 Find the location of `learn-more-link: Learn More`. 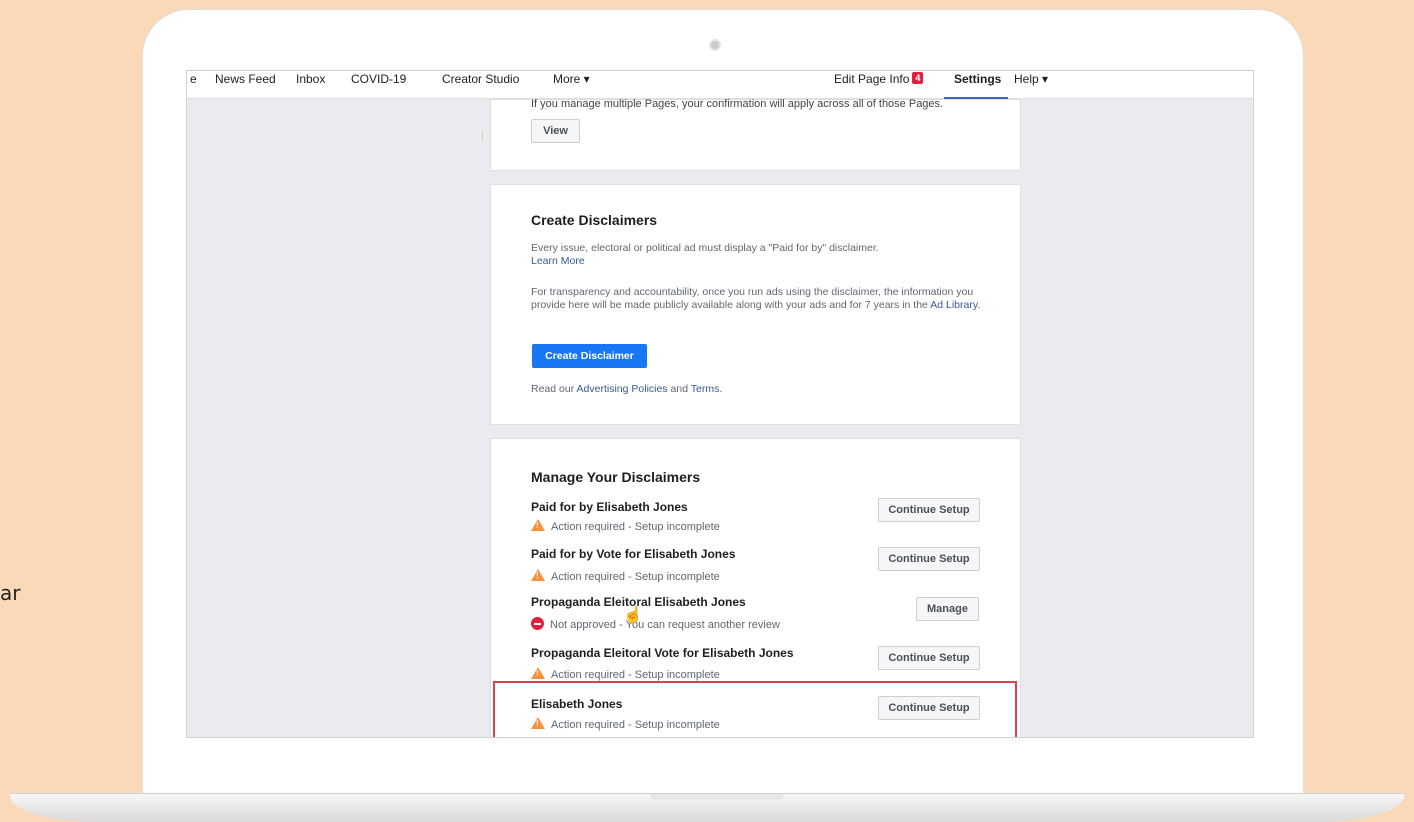

learn-more-link: Learn More is located at coordinates (558, 261).